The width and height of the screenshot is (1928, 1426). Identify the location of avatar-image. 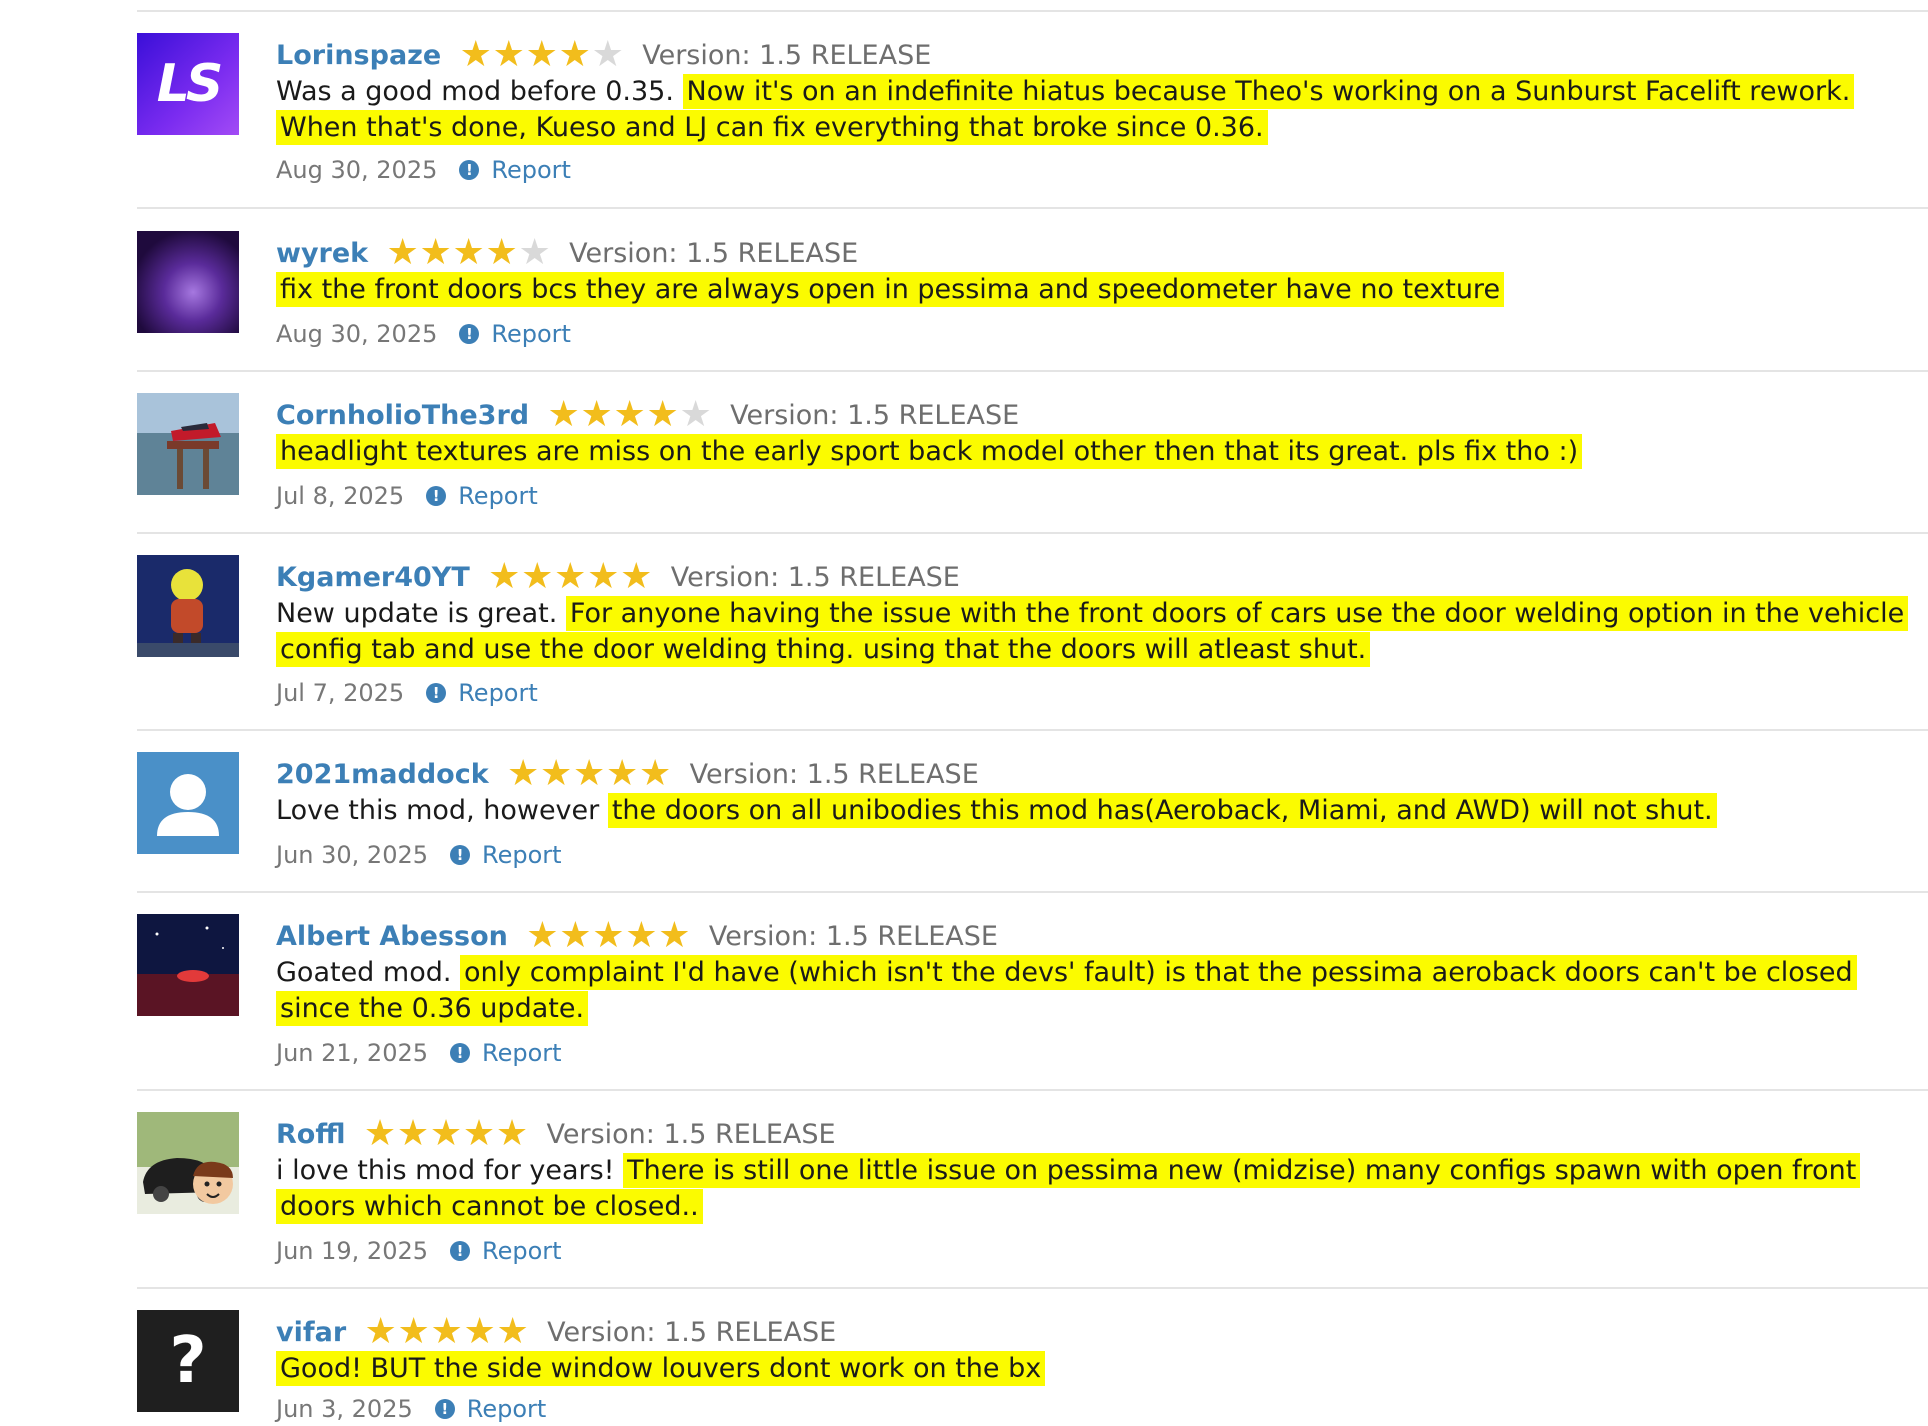
(188, 1163).